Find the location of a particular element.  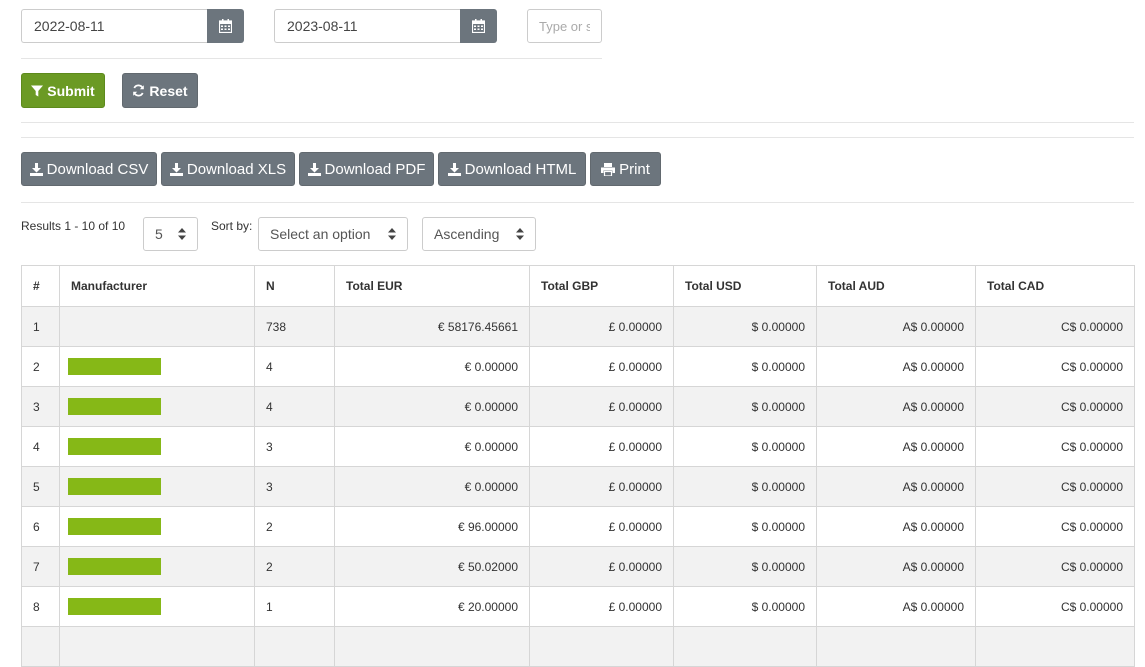

submit-label: Submit is located at coordinates (71, 90).